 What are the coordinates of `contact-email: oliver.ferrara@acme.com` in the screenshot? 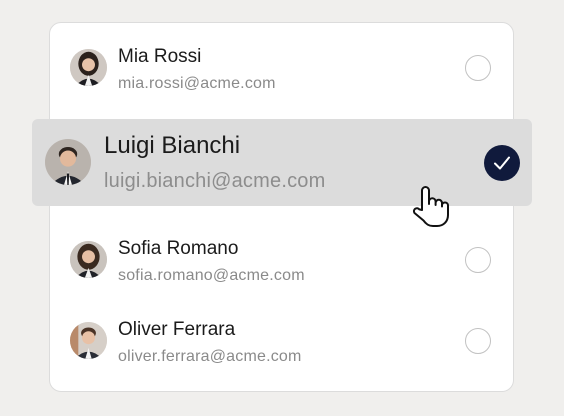 It's located at (210, 356).